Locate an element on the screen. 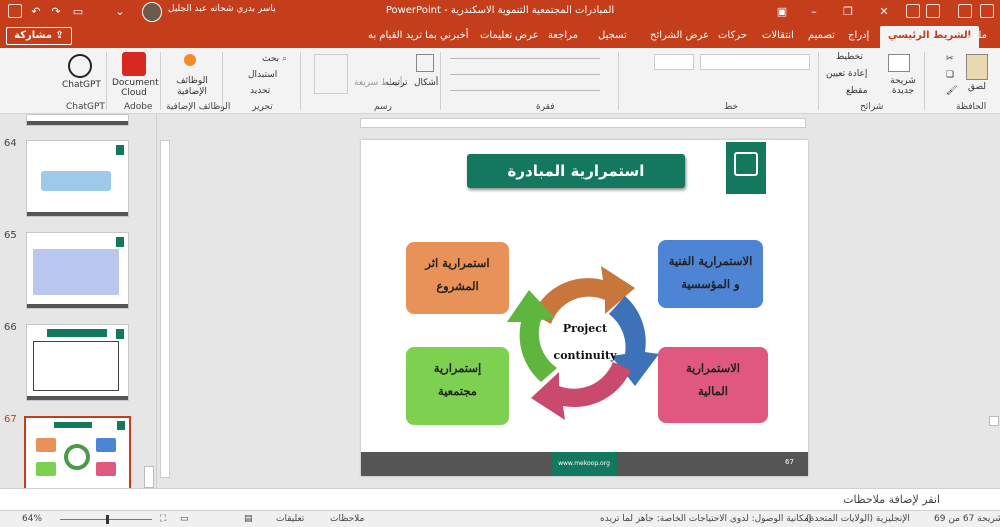 Image resolution: width=1000 pixels, height=527 pixels. search-icon: ⌕ is located at coordinates (285, 59).